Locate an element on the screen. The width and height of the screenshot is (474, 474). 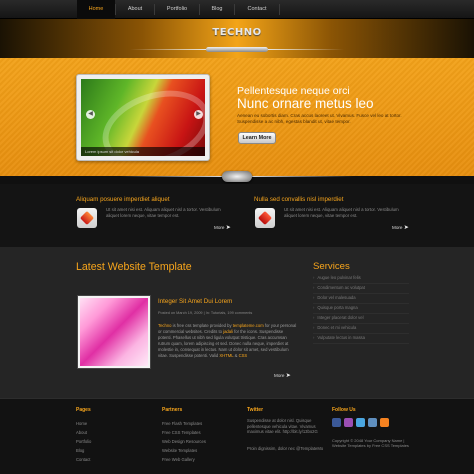
prev-arrow-icon: ◀ is located at coordinates (90, 114).